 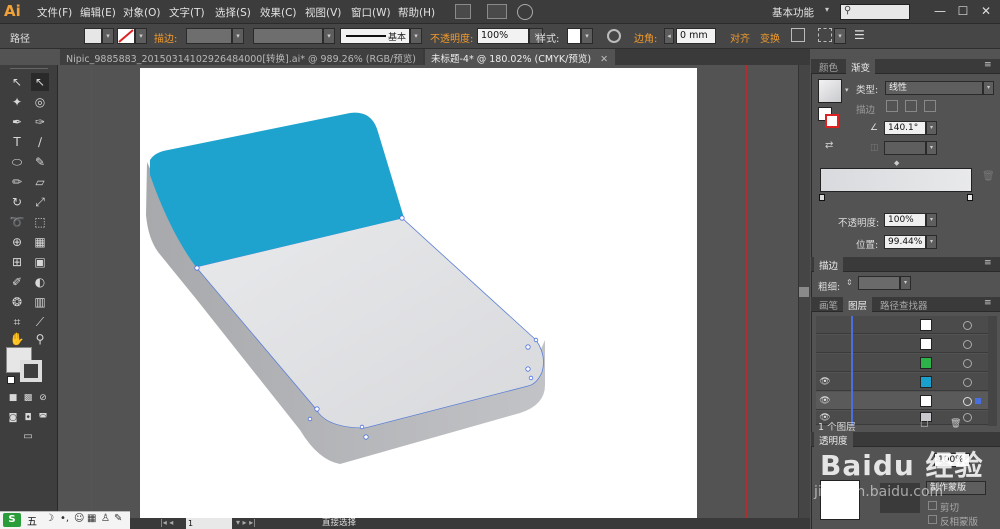 What do you see at coordinates (931, 148) in the screenshot?
I see `aspect-dropdown-icon: ▾` at bounding box center [931, 148].